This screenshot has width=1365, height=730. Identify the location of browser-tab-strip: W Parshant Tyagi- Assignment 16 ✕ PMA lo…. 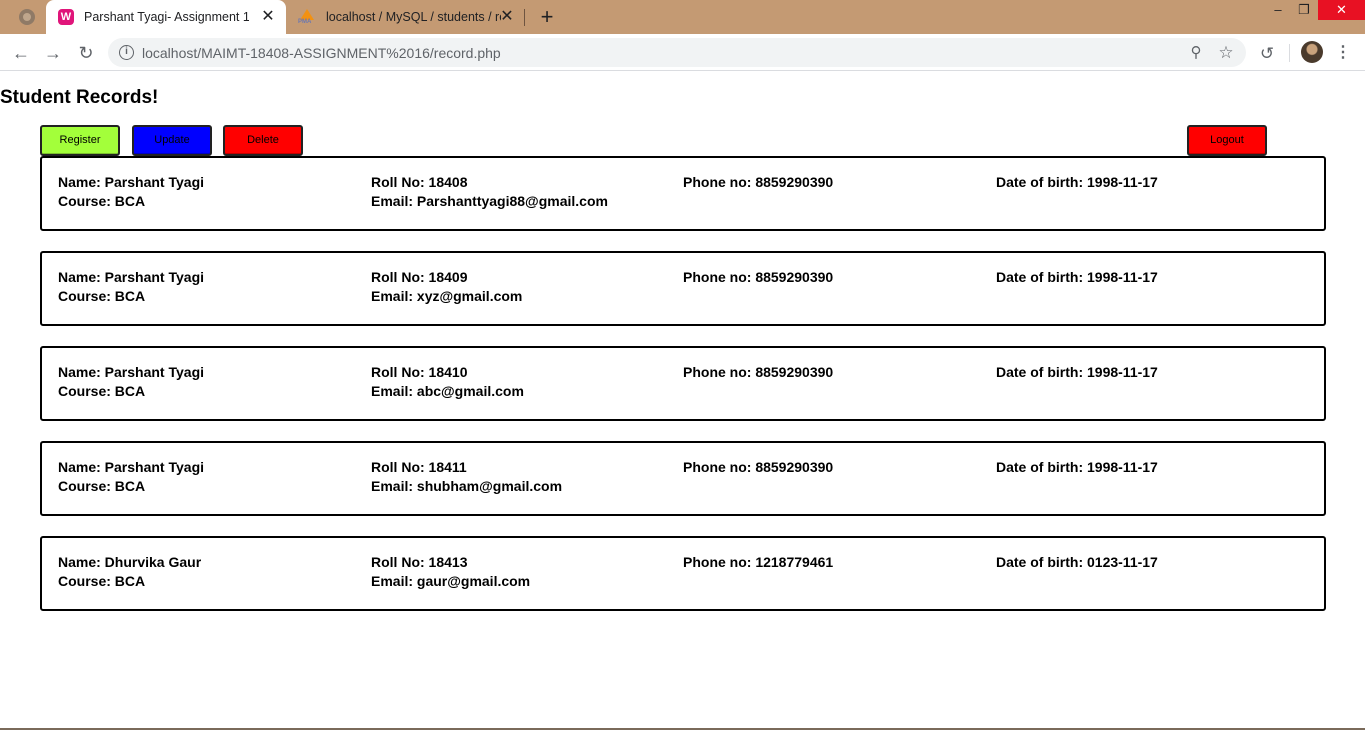
(682, 17).